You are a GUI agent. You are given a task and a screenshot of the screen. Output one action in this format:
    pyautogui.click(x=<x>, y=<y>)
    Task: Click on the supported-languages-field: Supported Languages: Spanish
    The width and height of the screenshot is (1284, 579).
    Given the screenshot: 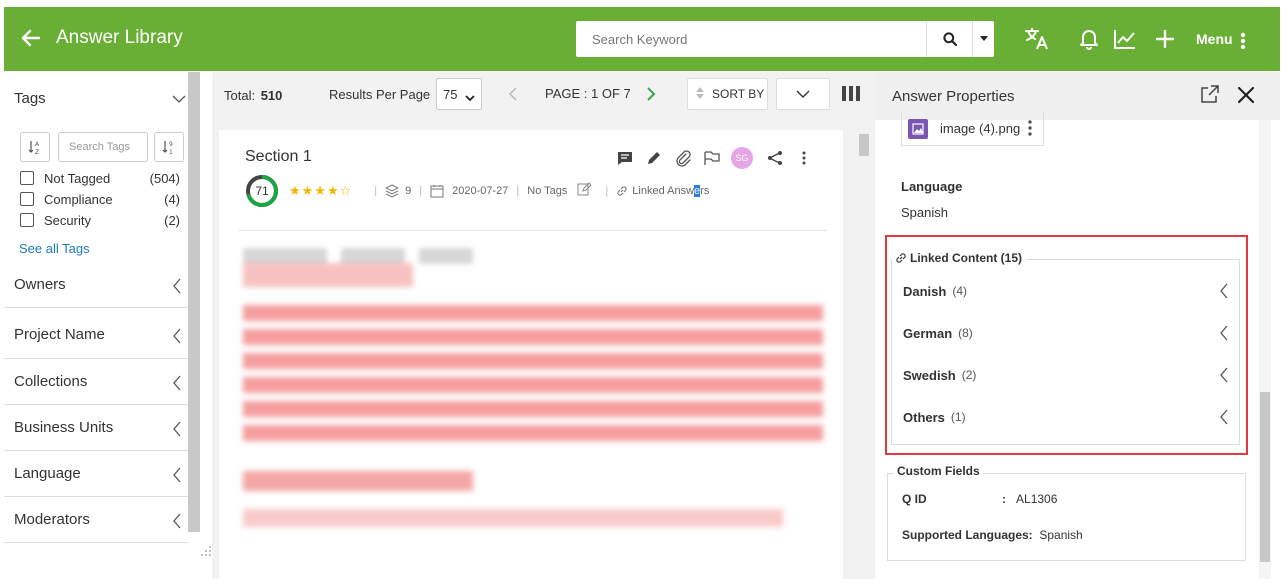 What is the action you would take?
    pyautogui.click(x=992, y=535)
    